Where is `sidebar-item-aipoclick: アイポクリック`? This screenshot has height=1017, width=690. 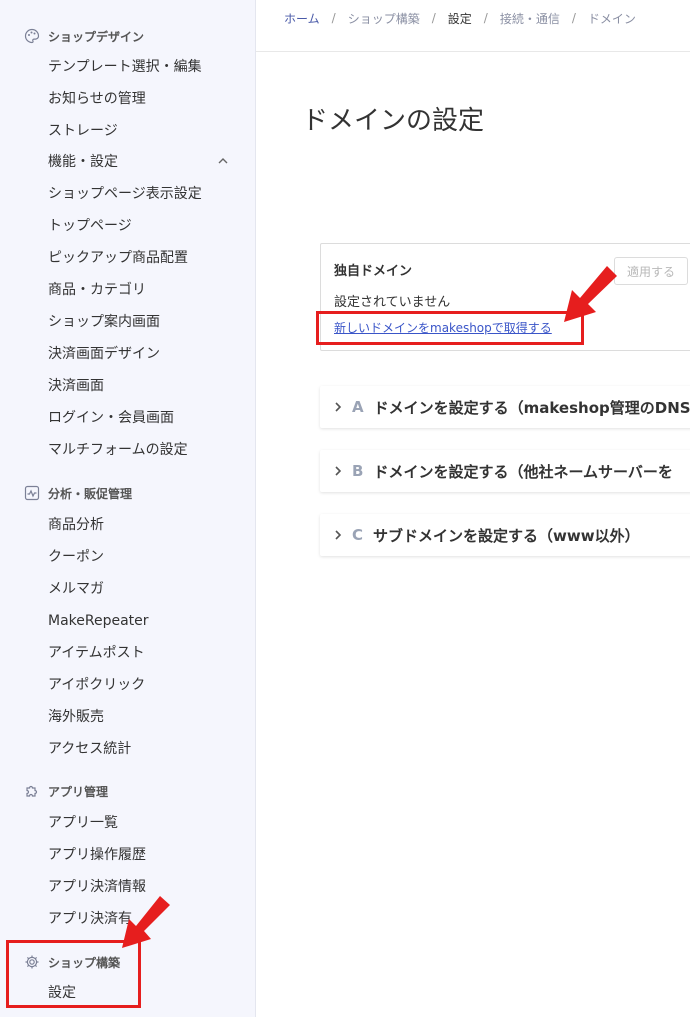
sidebar-item-aipoclick: アイポクリック is located at coordinates (96, 685).